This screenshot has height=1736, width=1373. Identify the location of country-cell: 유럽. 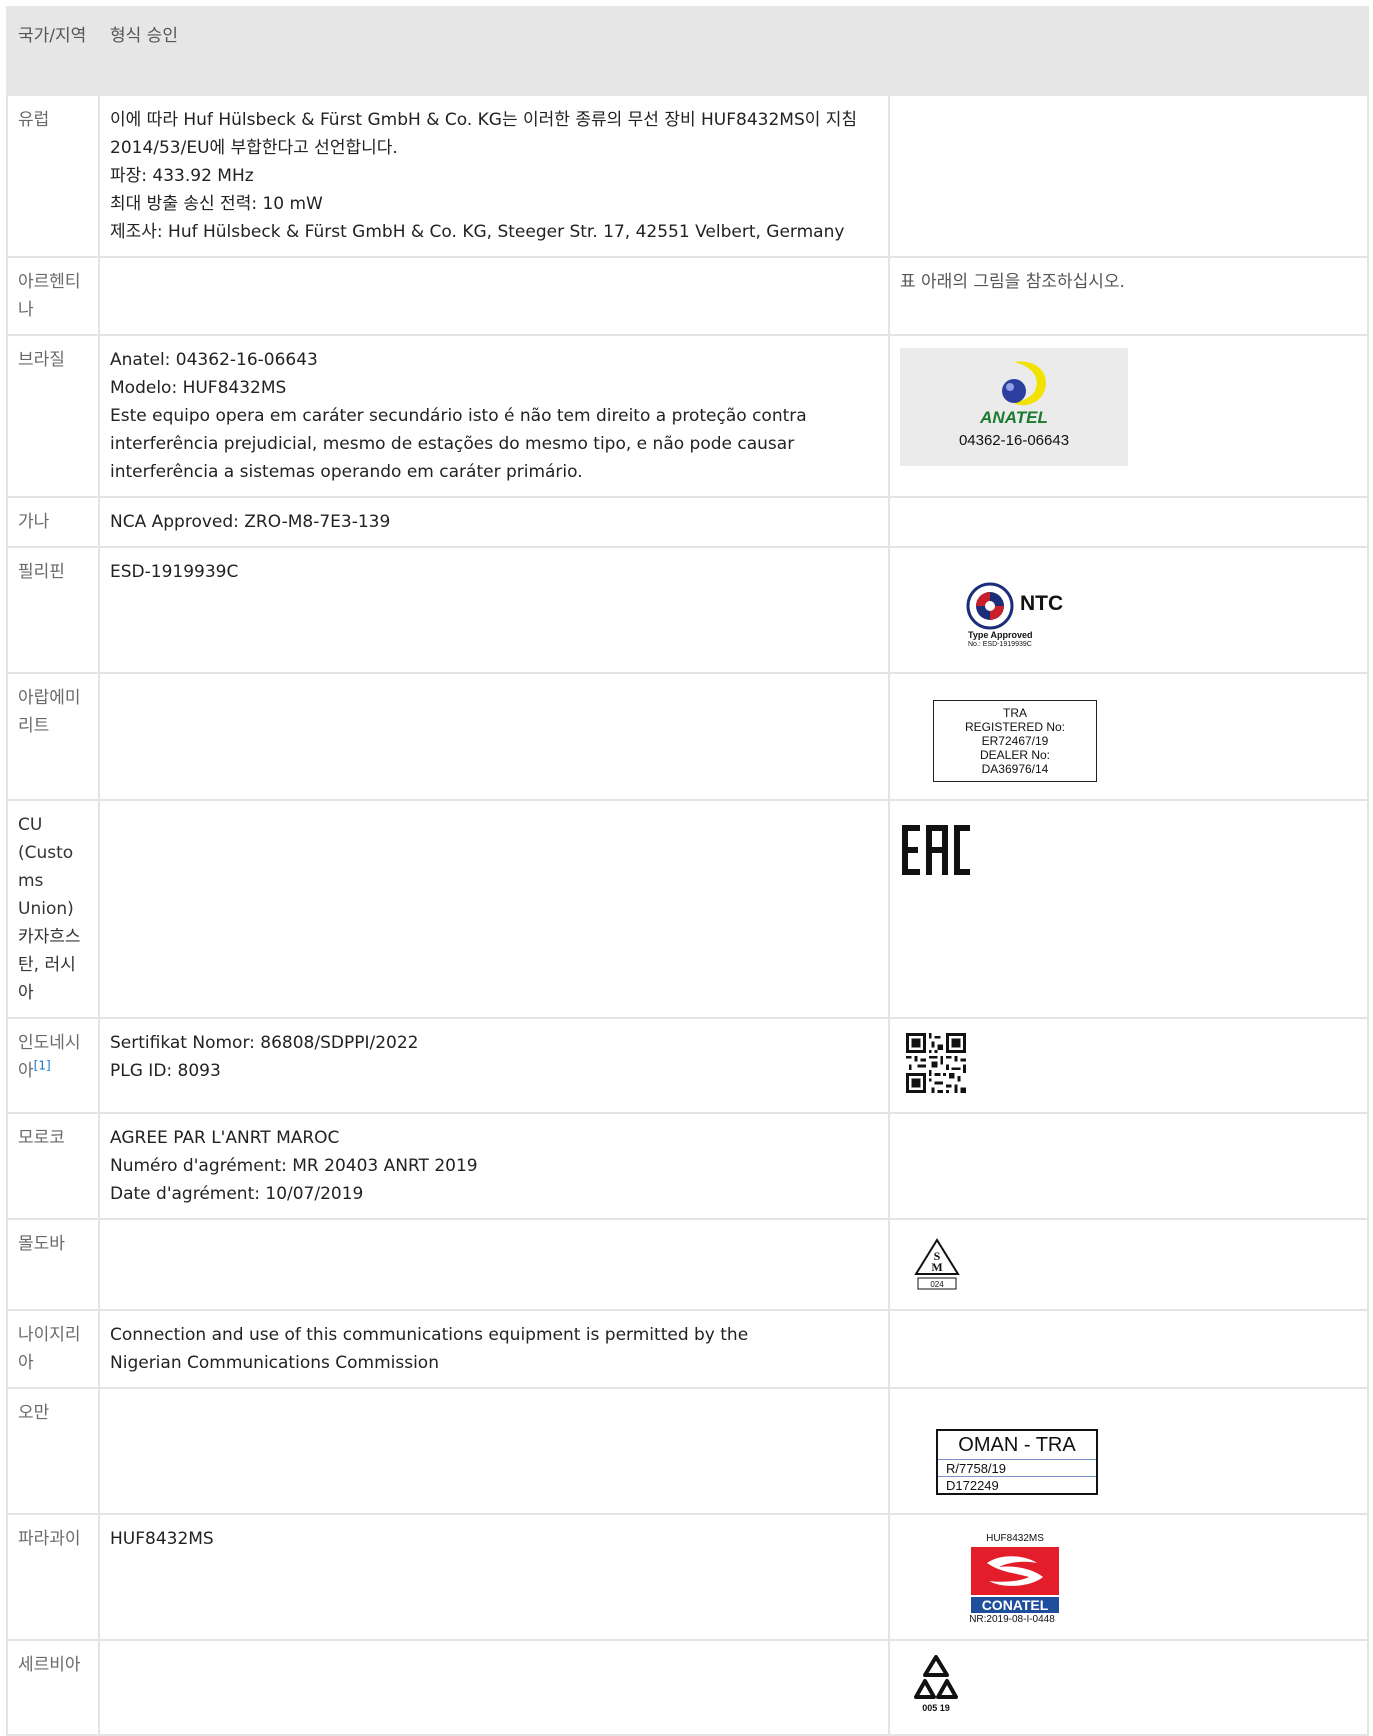
(53, 176).